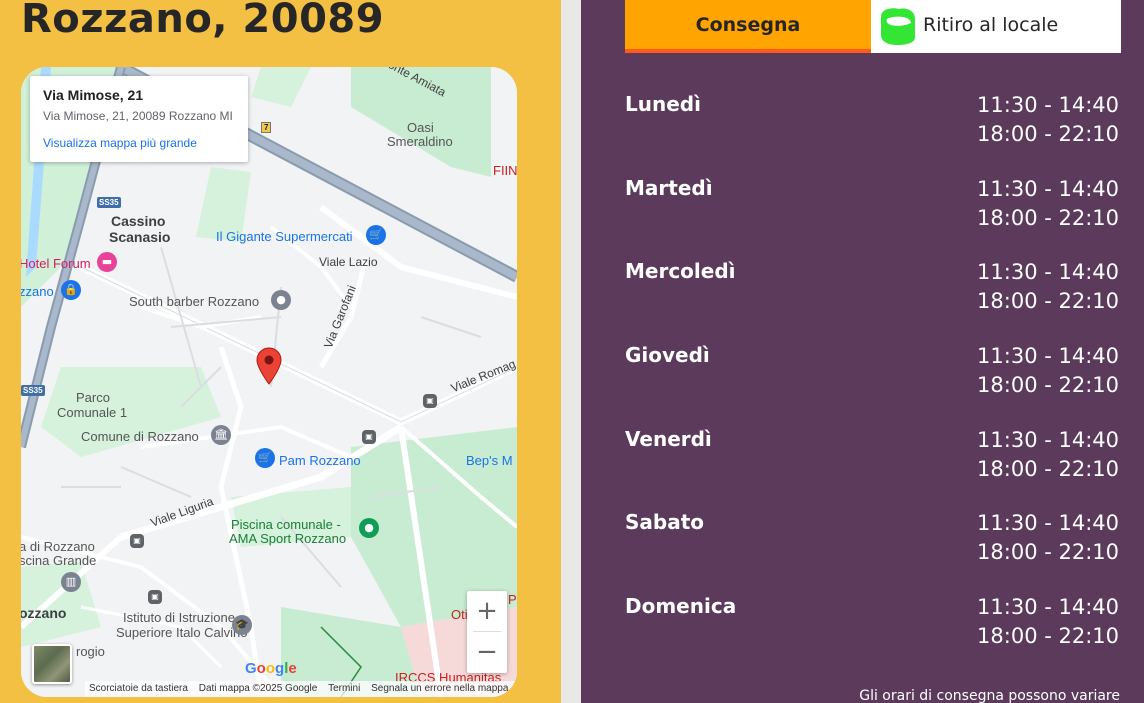 This screenshot has height=703, width=1144. I want to click on keyboard-shortcuts-link: Scorciatoie da tastiera, so click(138, 688).